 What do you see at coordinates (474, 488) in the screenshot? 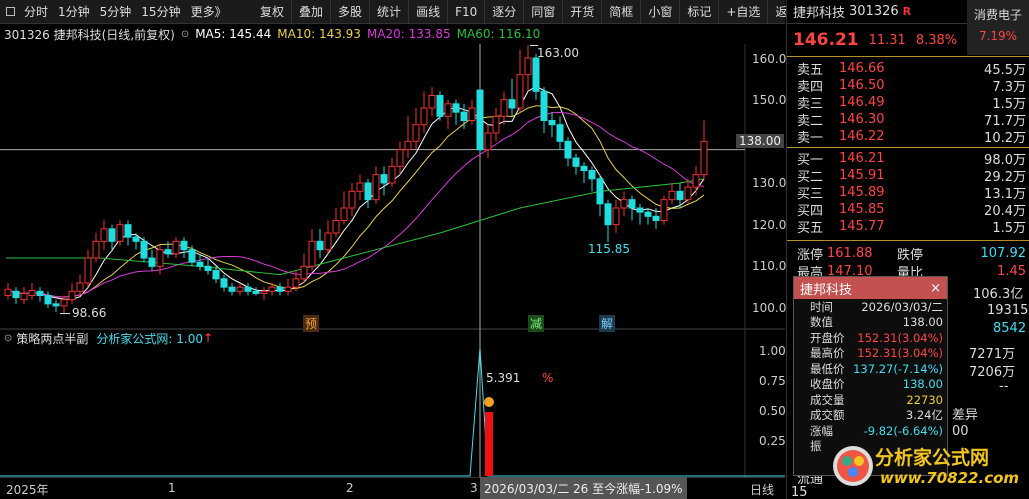
I see `date-label: 3` at bounding box center [474, 488].